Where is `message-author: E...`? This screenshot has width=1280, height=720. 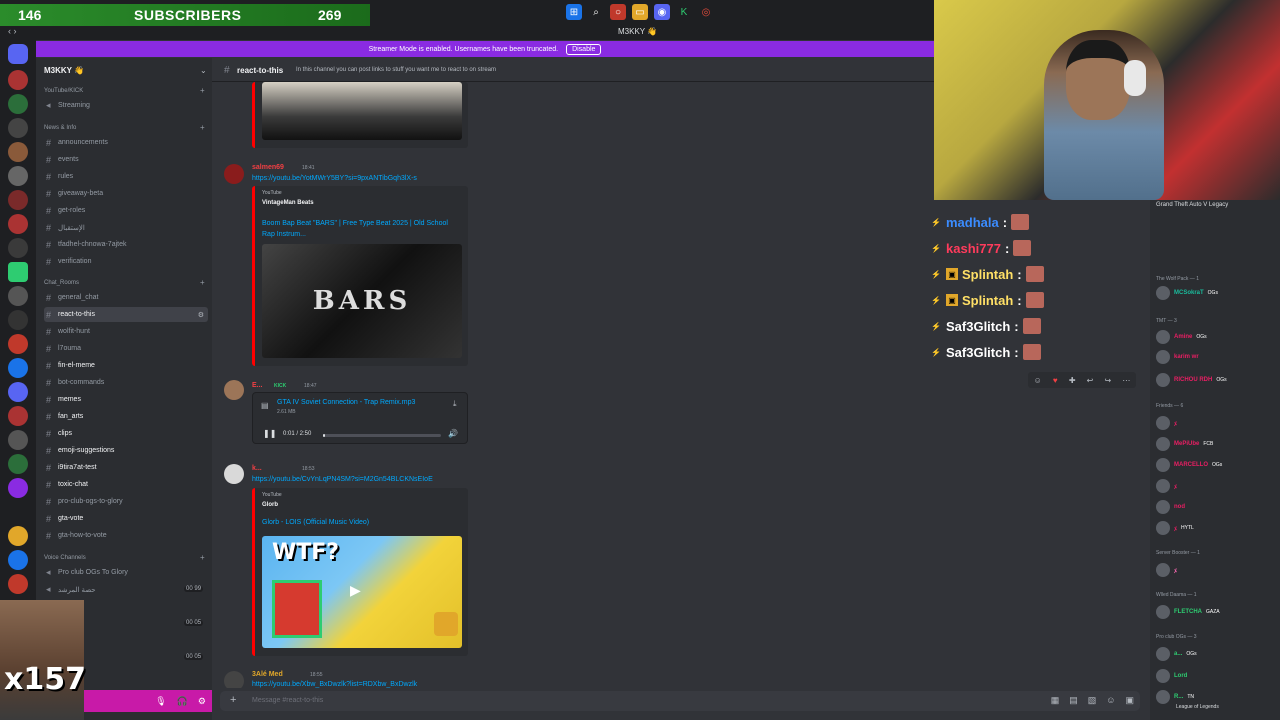 message-author: E... is located at coordinates (257, 385).